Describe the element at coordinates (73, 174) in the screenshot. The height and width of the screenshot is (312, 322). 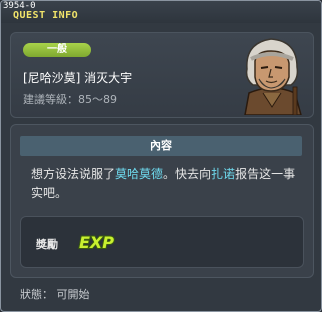
I see `description-text: 想方设法说服了` at that location.